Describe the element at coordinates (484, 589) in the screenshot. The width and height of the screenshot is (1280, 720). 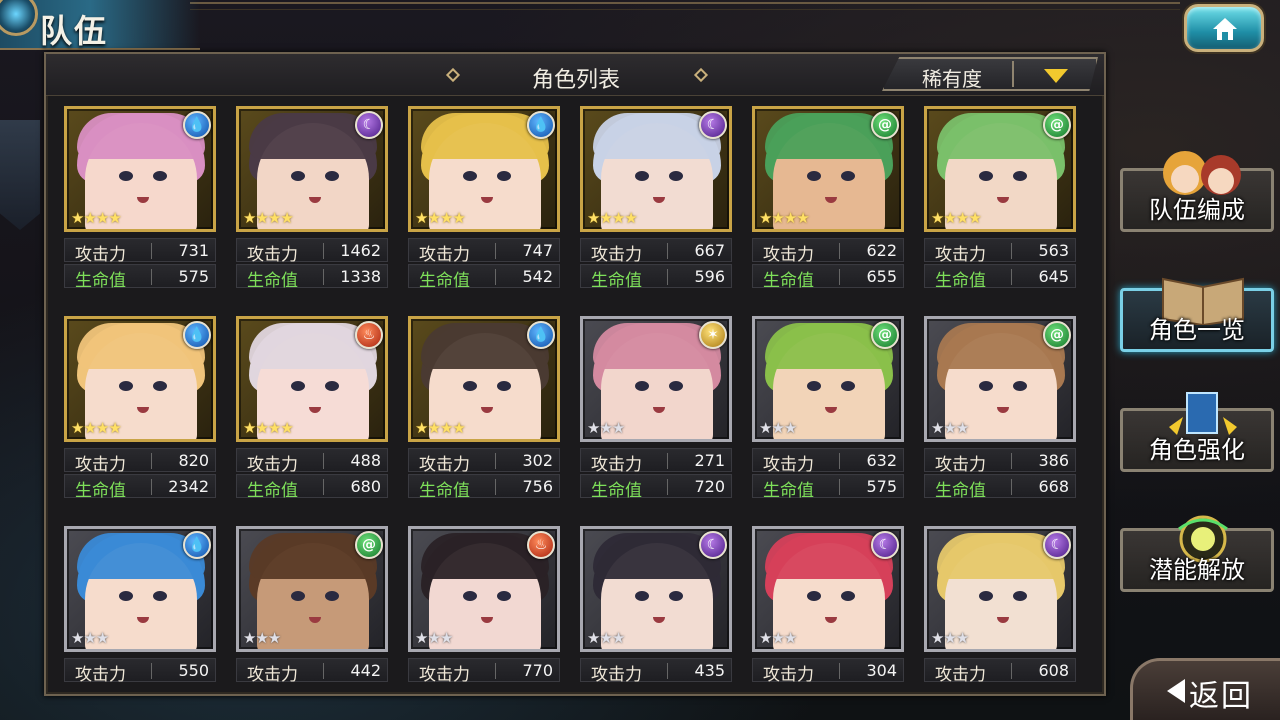
I see `character-portrait: ♨ ★★★` at that location.